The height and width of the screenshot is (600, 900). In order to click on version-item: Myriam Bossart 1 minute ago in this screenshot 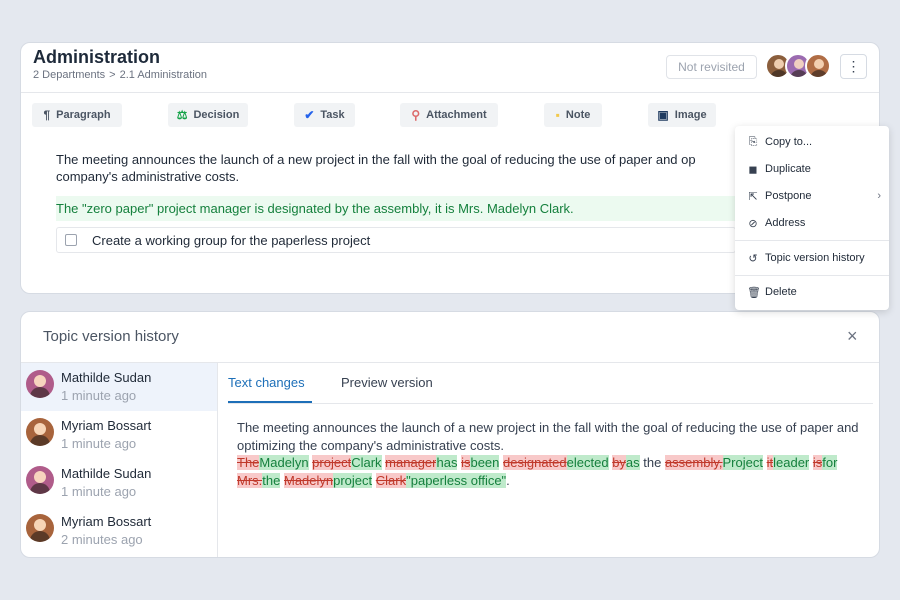, I will do `click(119, 435)`.